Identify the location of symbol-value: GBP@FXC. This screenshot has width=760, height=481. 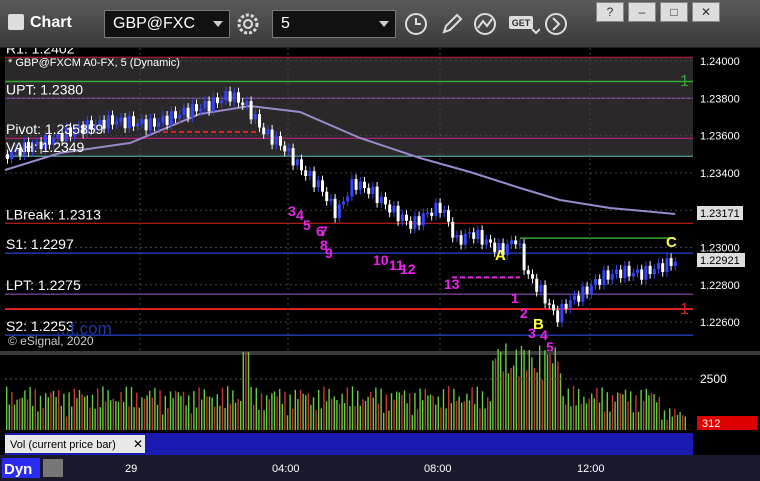
(154, 23).